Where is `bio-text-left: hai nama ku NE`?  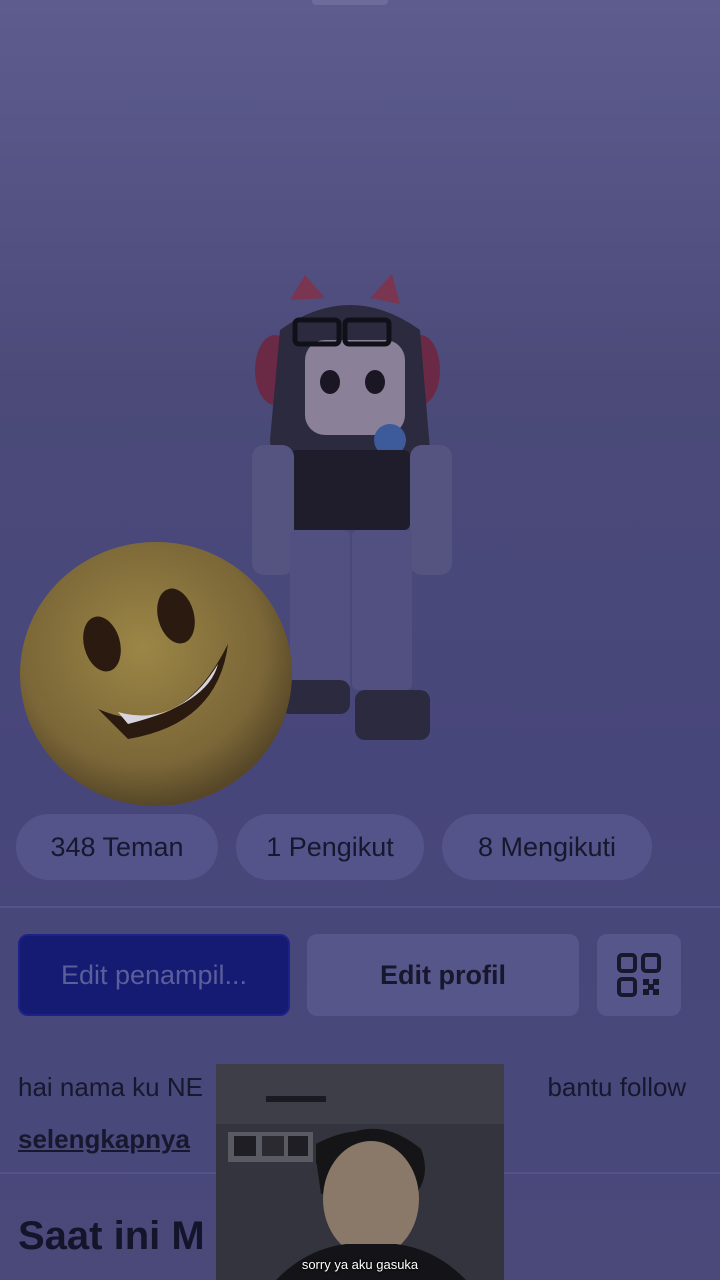 bio-text-left: hai nama ku NE is located at coordinates (110, 1087).